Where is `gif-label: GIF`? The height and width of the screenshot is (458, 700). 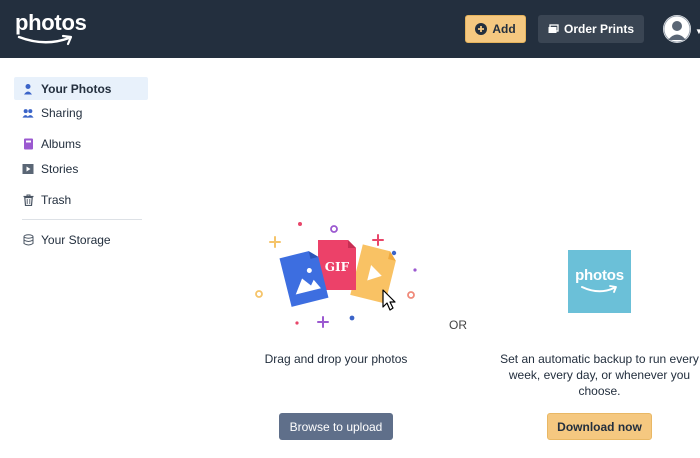 gif-label: GIF is located at coordinates (337, 267).